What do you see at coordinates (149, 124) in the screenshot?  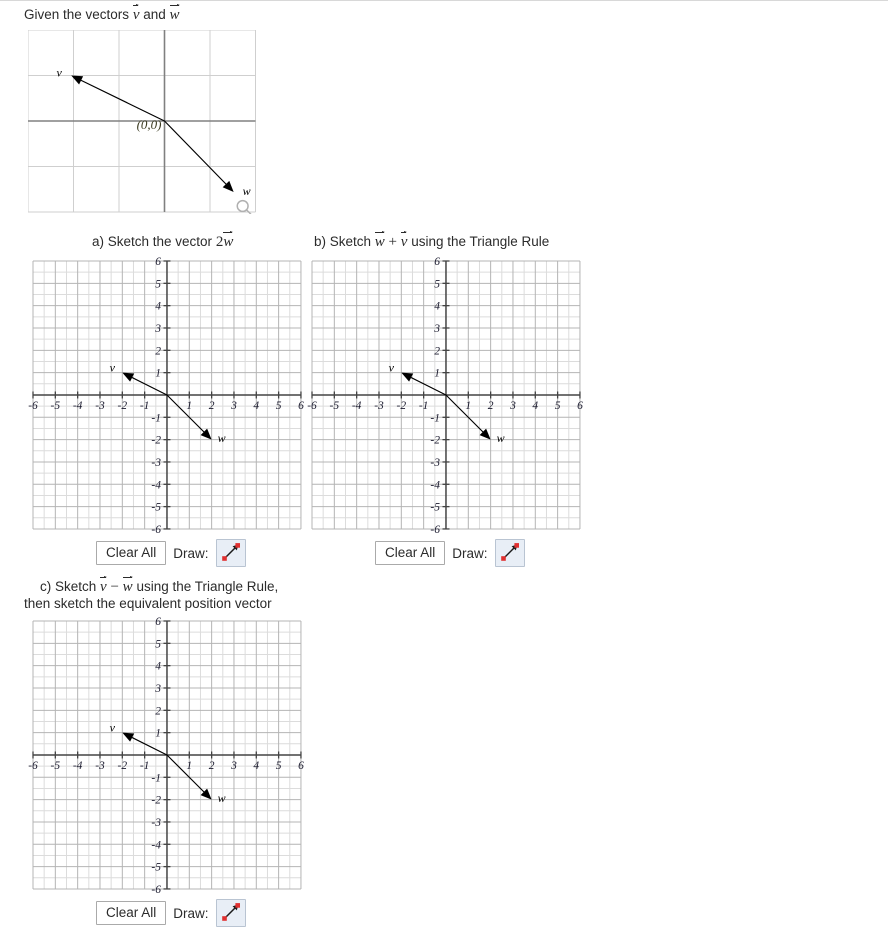 I see `origin-label: (0,0)` at bounding box center [149, 124].